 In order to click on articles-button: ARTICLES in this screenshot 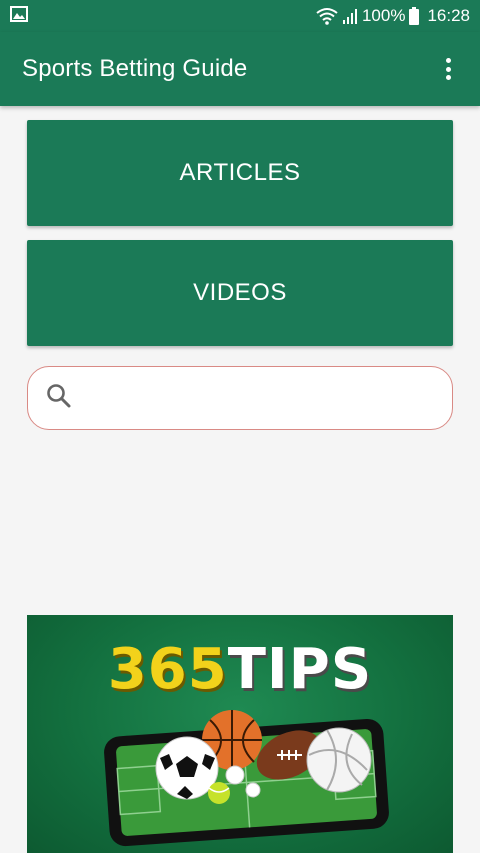, I will do `click(240, 173)`.